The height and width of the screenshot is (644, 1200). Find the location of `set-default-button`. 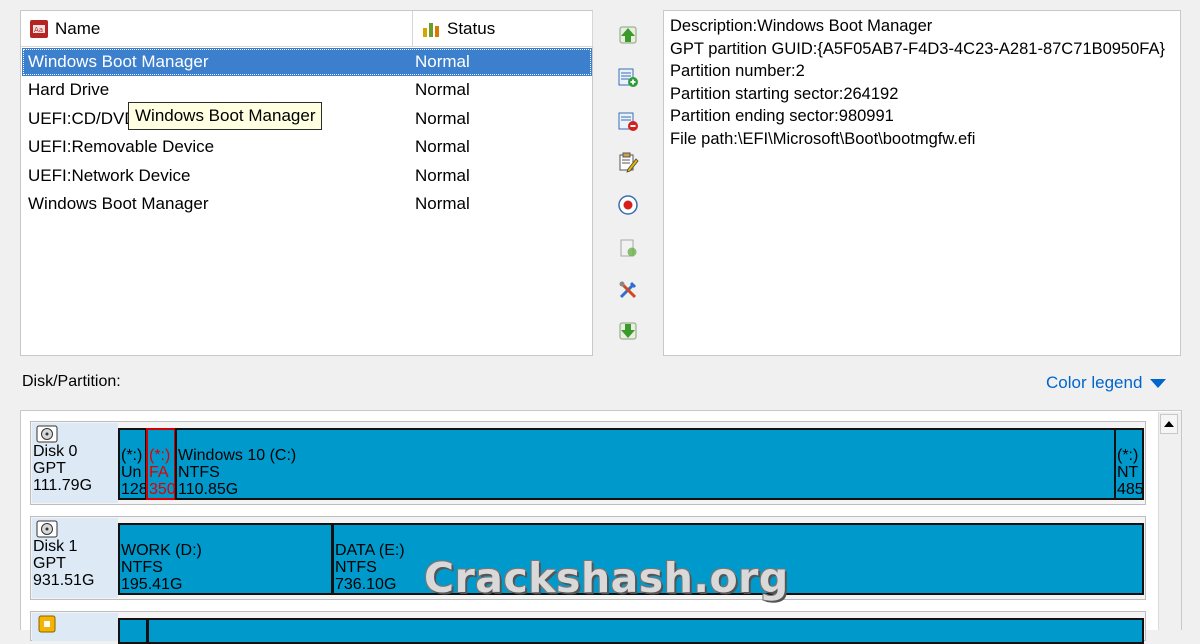

set-default-button is located at coordinates (628, 205).